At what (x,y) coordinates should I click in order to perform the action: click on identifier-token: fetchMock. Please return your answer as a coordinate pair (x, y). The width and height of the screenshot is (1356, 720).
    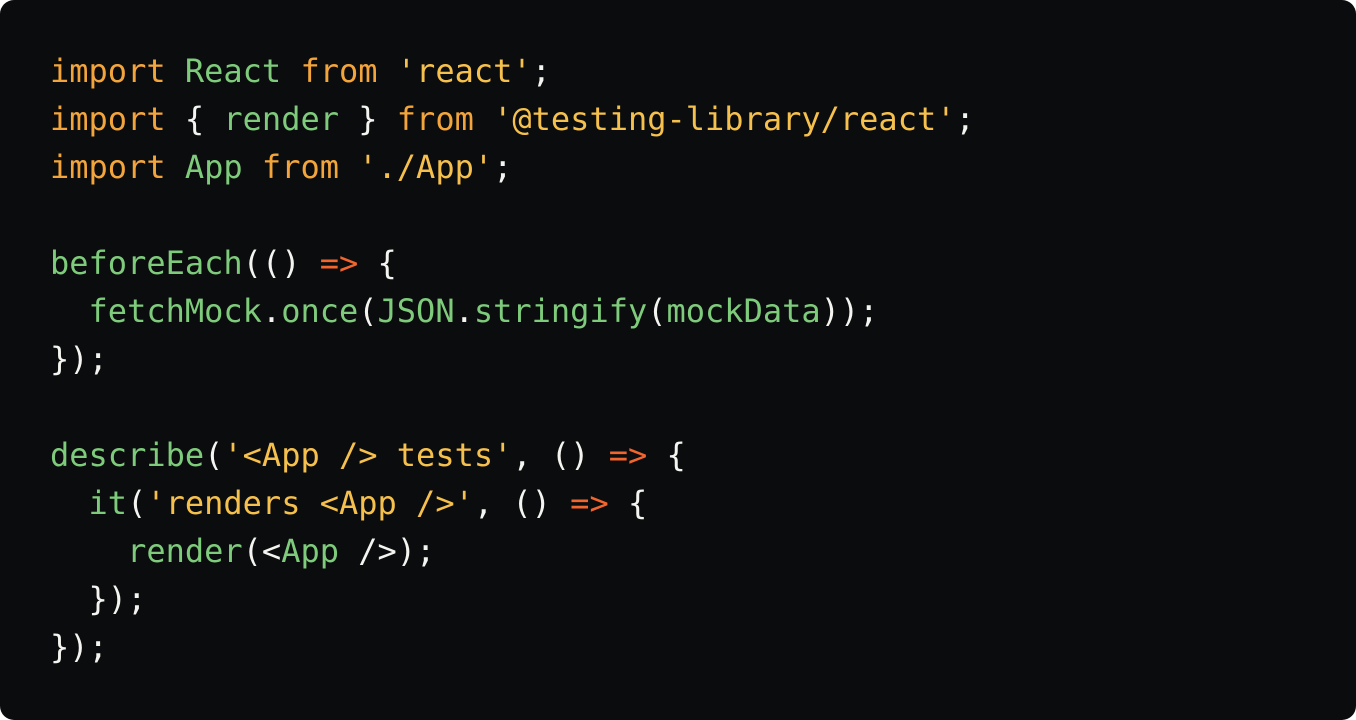
    Looking at the image, I should click on (175, 311).